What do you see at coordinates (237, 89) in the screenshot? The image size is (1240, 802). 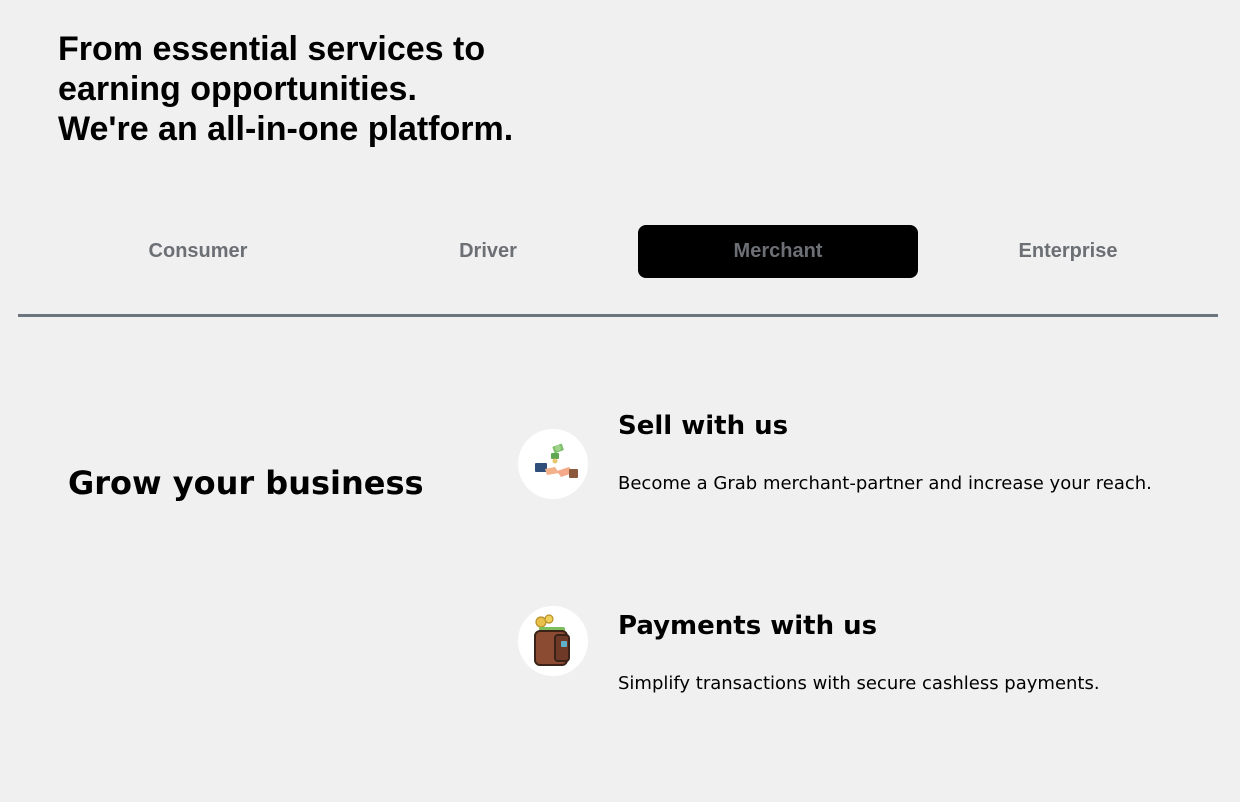 I see `hero-title-line-2: earning opportunities.` at bounding box center [237, 89].